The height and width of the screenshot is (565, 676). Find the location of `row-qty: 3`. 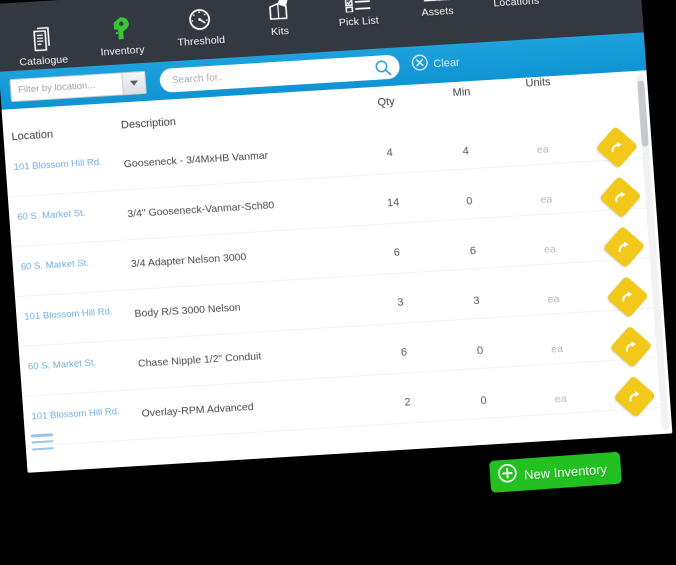

row-qty: 3 is located at coordinates (400, 302).